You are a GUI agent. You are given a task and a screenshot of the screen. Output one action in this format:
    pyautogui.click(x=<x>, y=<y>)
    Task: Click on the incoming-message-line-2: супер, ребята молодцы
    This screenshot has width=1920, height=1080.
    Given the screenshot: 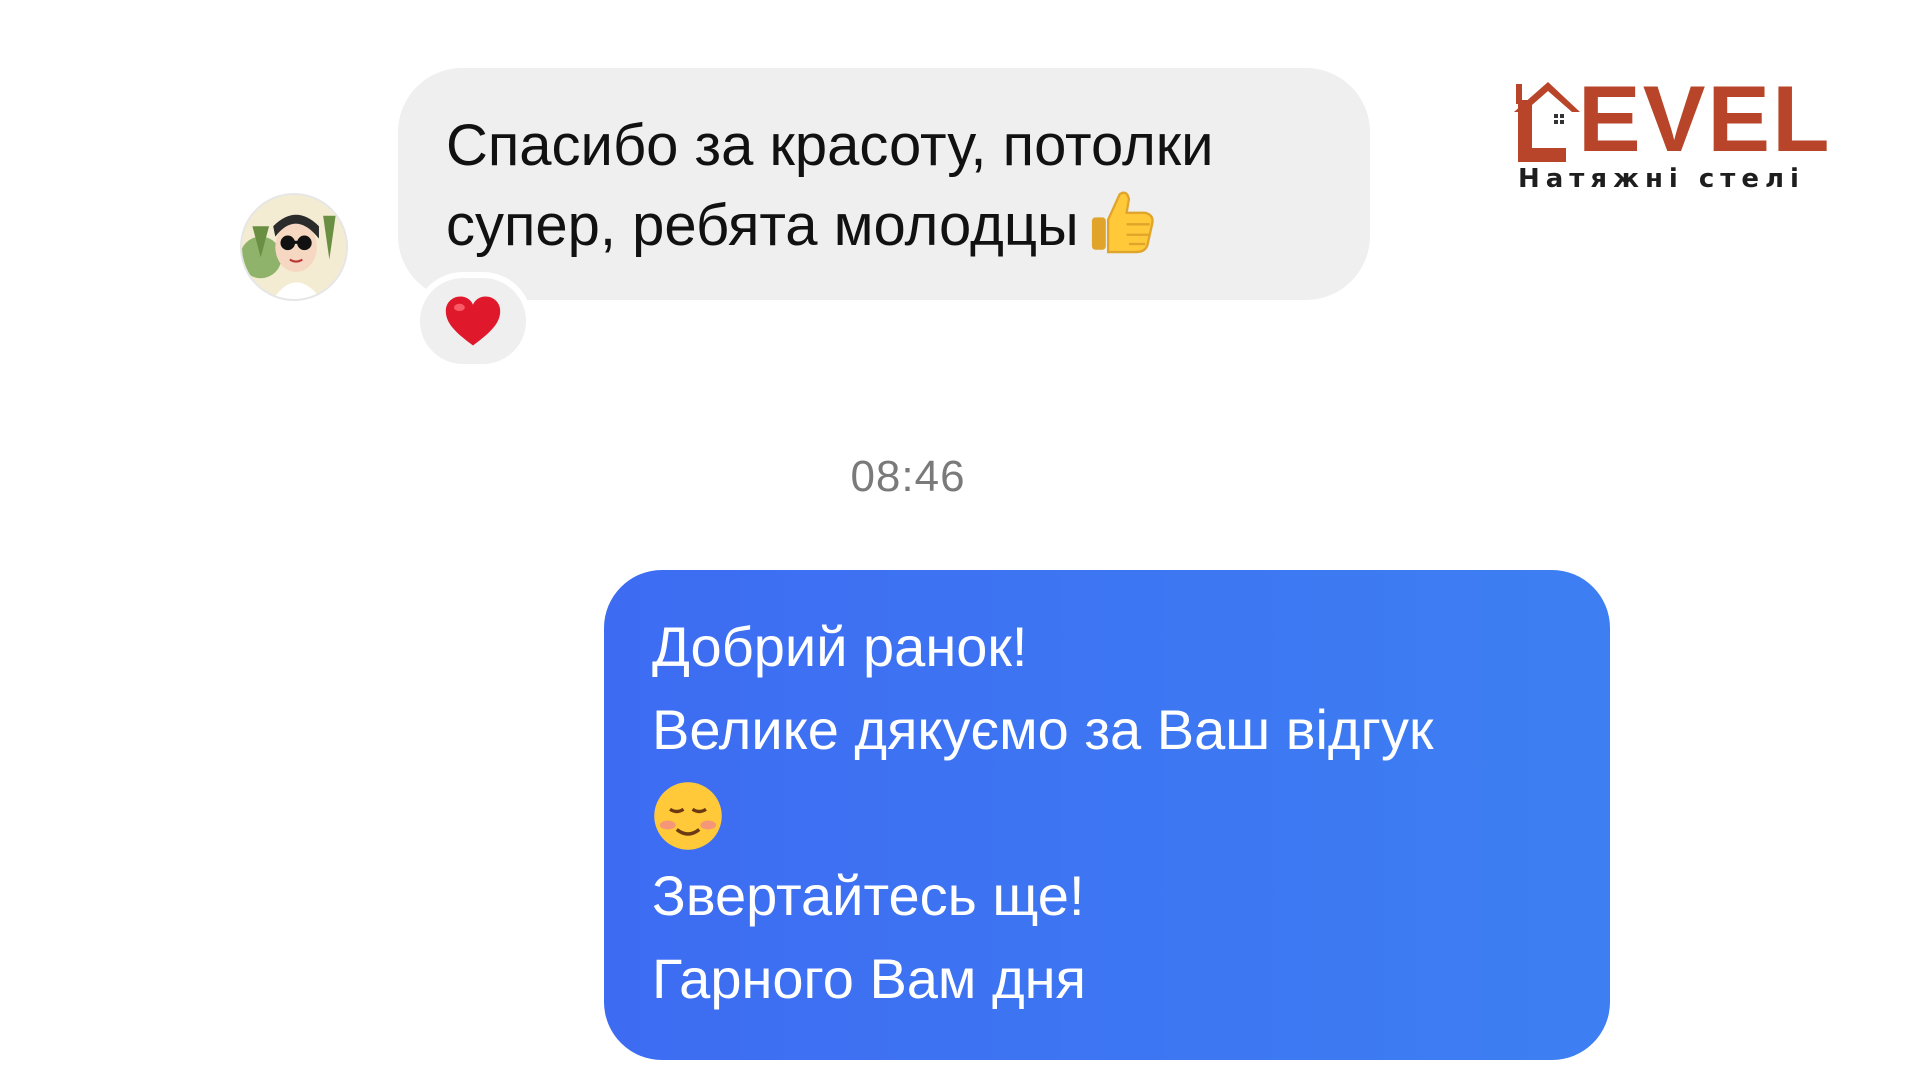 What is the action you would take?
    pyautogui.click(x=884, y=232)
    